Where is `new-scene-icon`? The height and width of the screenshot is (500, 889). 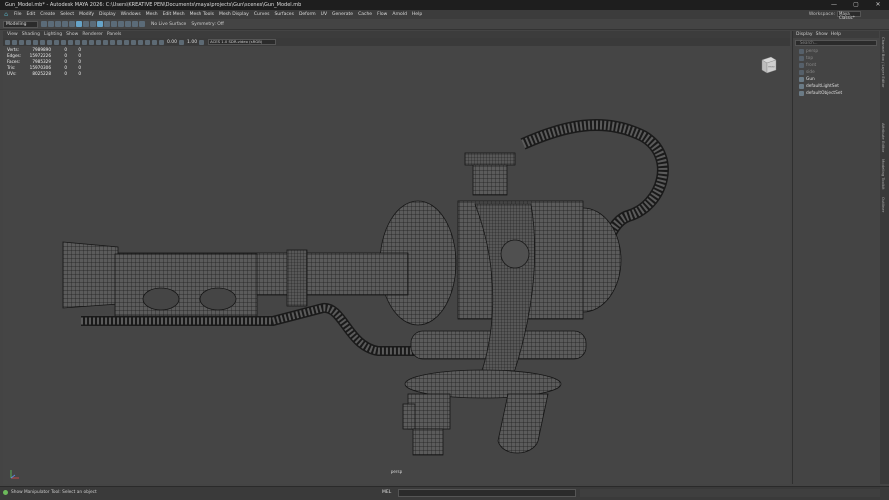
new-scene-icon is located at coordinates (44, 24).